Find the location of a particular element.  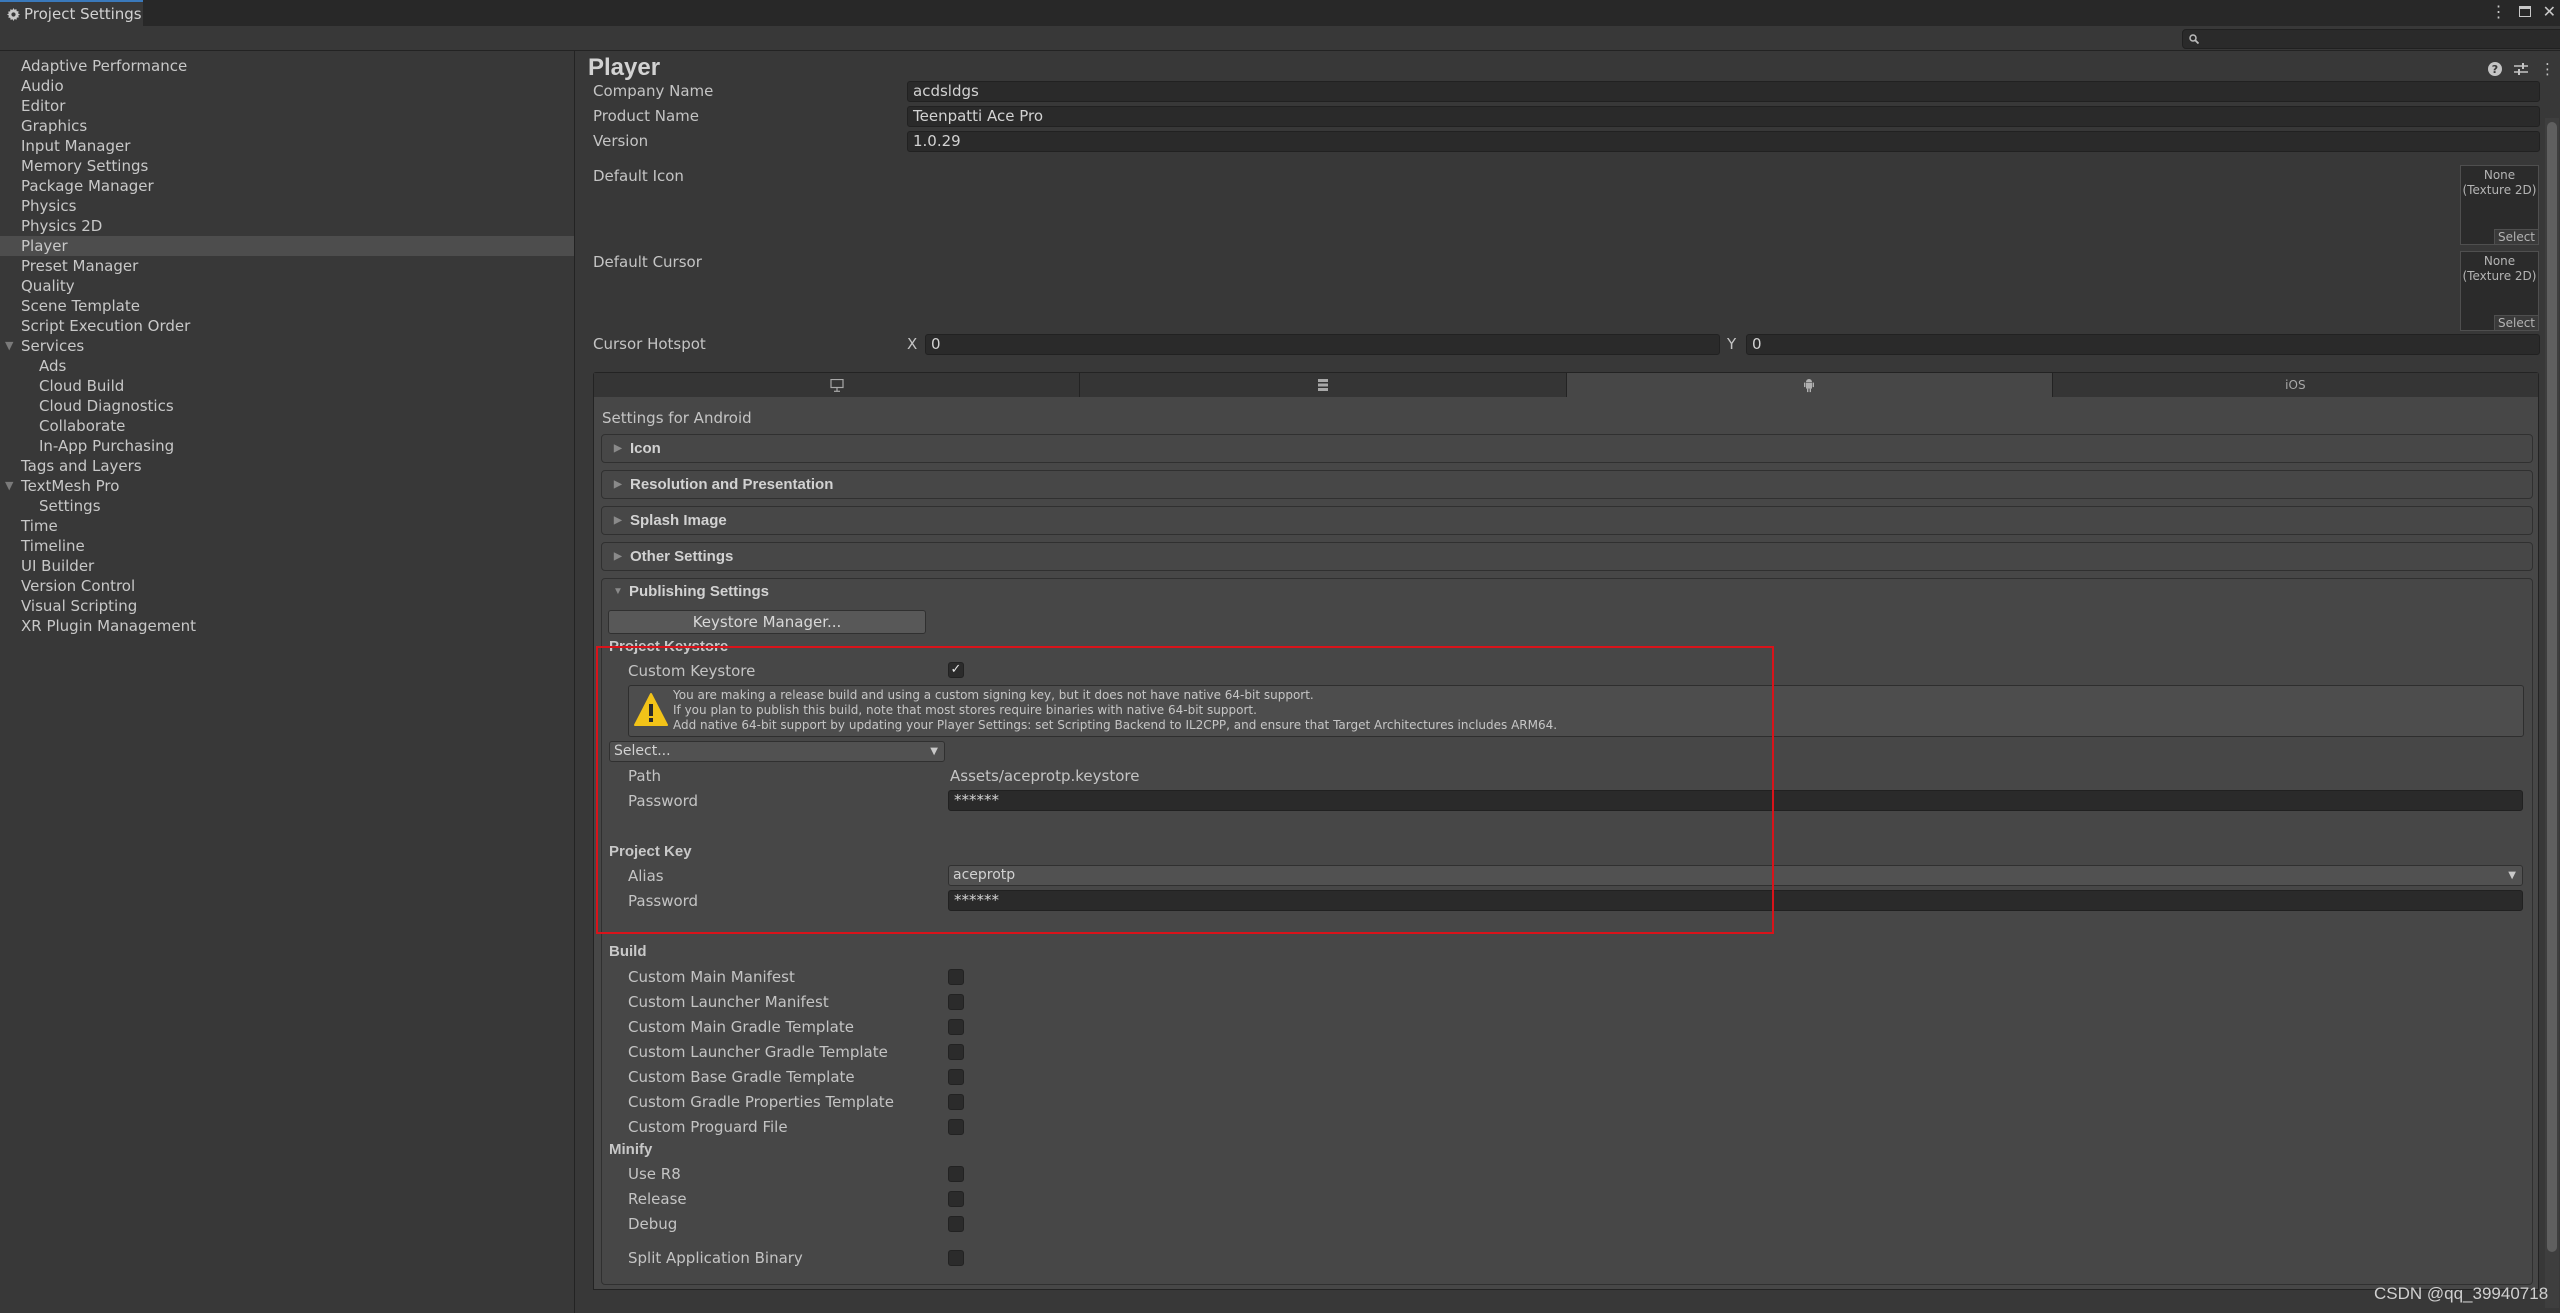

foldout-icon: ▶ Icon is located at coordinates (1567, 448).